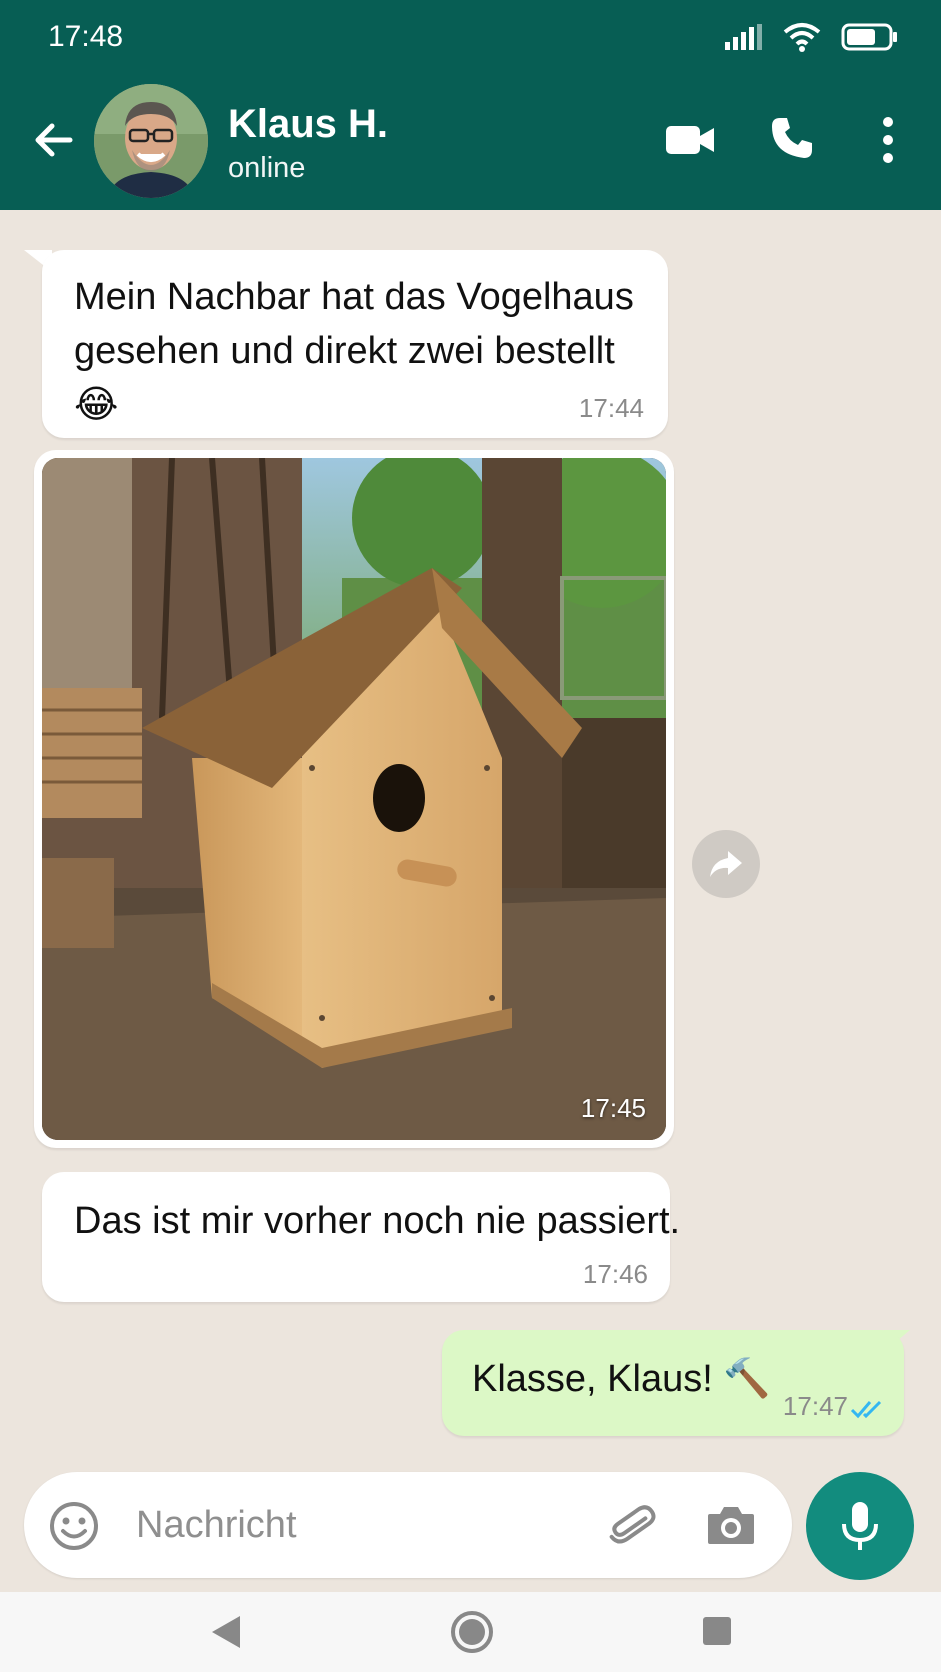 The image size is (941, 1672). I want to click on camera-icon, so click(731, 1525).